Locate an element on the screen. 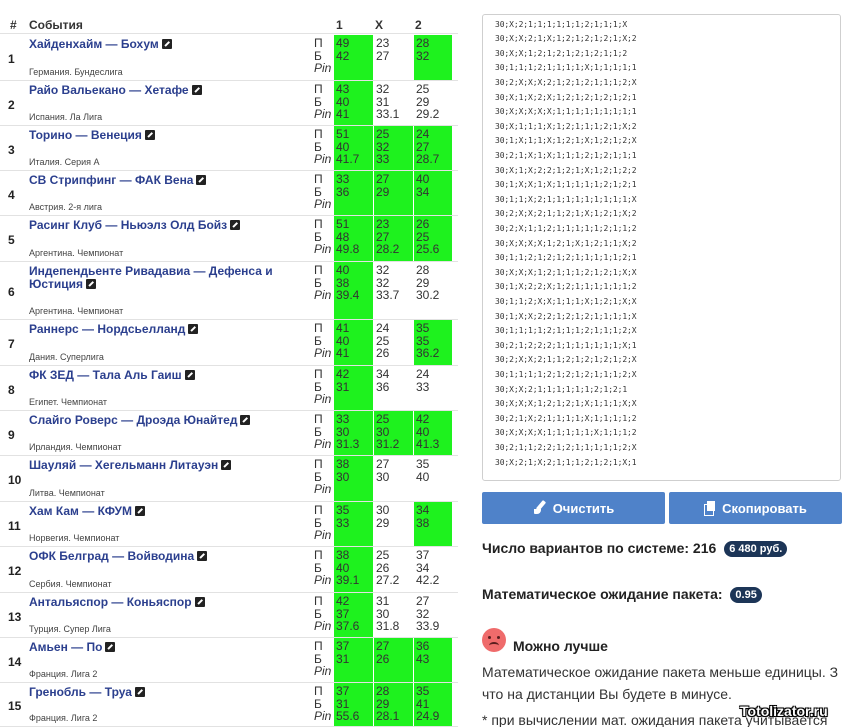  match-title-text: ФК ЗЕД — Тала Аль Гаиш is located at coordinates (105, 375).